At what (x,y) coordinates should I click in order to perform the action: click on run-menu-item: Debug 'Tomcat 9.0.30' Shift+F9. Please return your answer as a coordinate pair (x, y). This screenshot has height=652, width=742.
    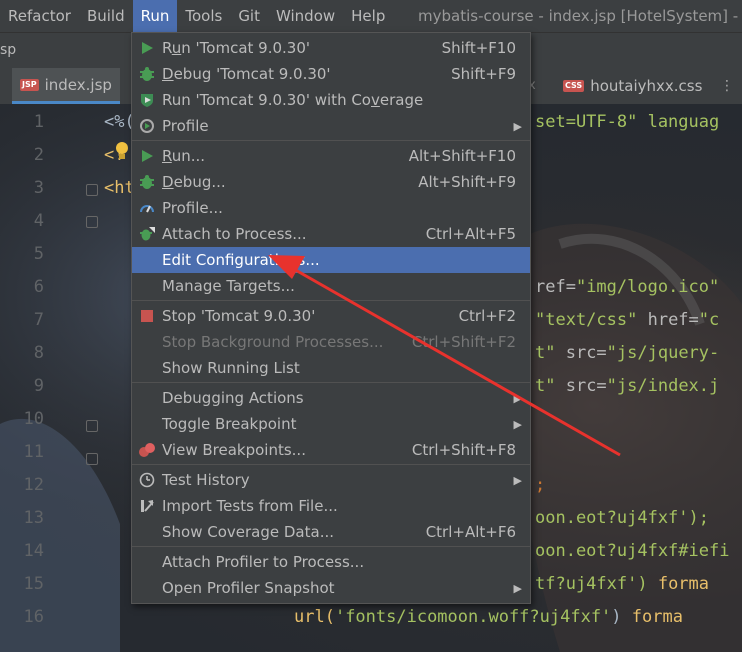
    Looking at the image, I should click on (331, 74).